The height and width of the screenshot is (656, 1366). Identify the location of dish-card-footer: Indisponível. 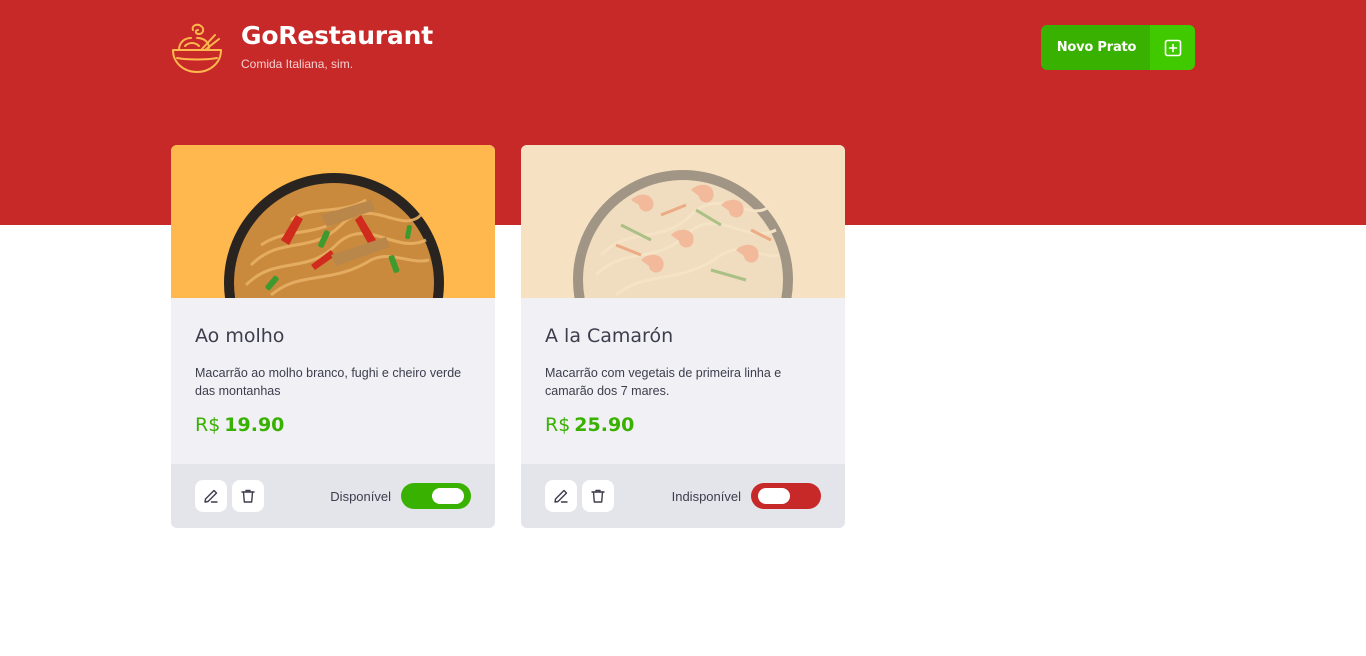
(683, 496).